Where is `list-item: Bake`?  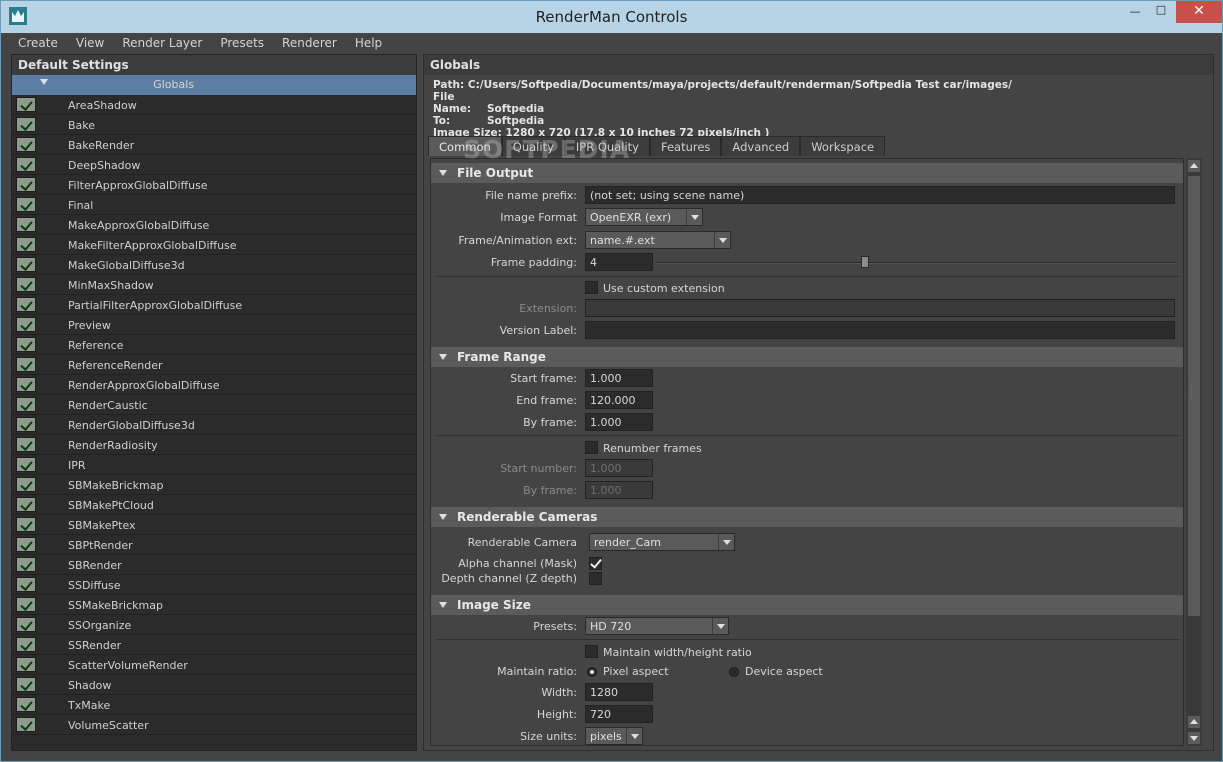
list-item: Bake is located at coordinates (214, 125).